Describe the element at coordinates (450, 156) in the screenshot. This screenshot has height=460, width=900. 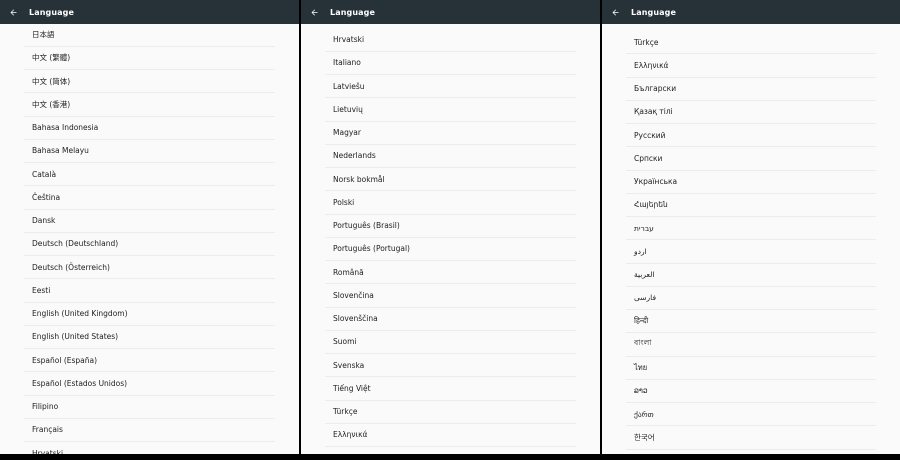
I see `language-item: Nederlands` at that location.